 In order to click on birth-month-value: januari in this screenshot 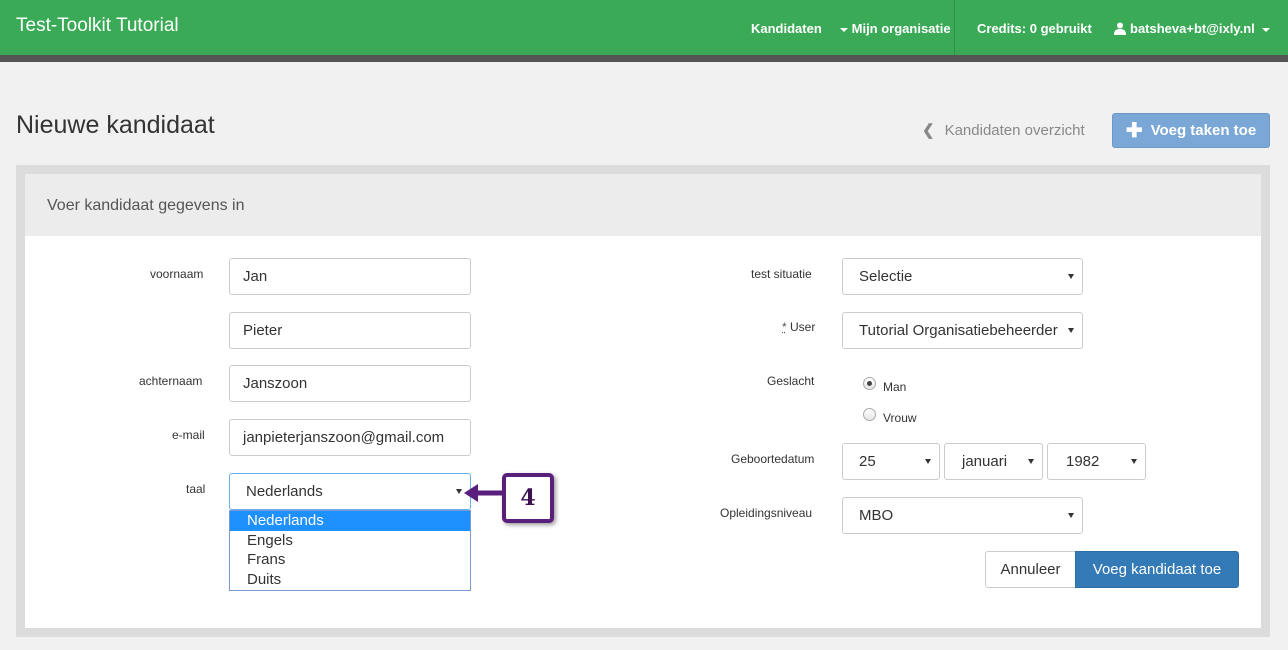, I will do `click(985, 461)`.